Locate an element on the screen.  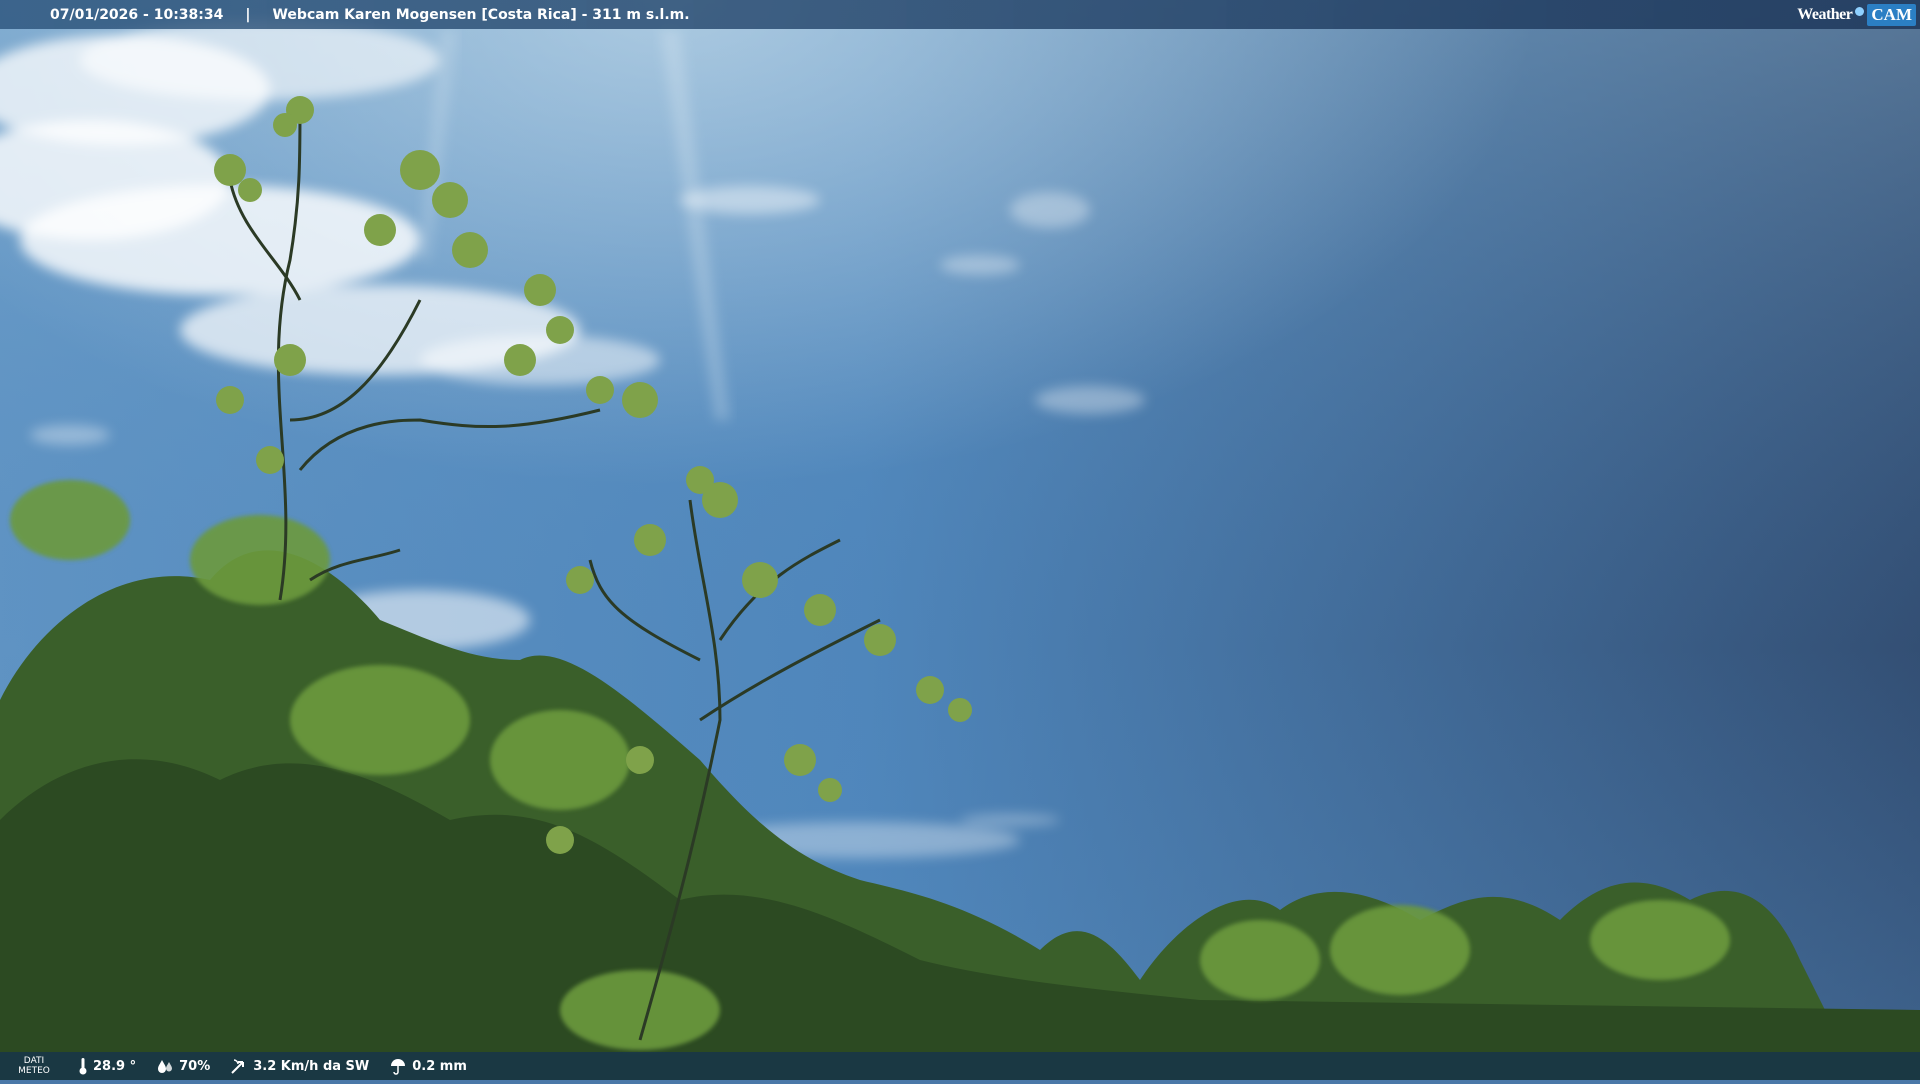
temperature-stat: 28.9 ° is located at coordinates (107, 1066).